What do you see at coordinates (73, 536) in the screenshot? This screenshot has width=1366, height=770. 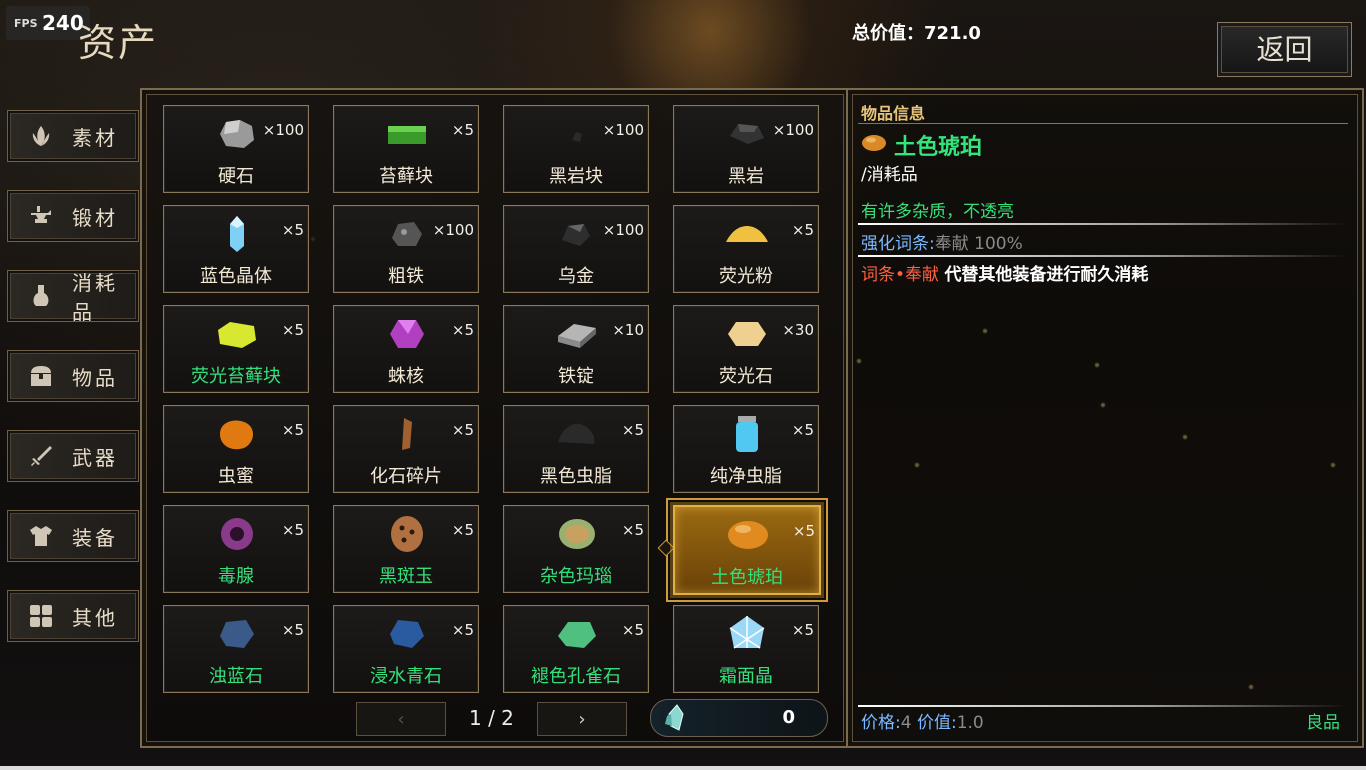 I see `sidebar-item-equipment: 装备` at bounding box center [73, 536].